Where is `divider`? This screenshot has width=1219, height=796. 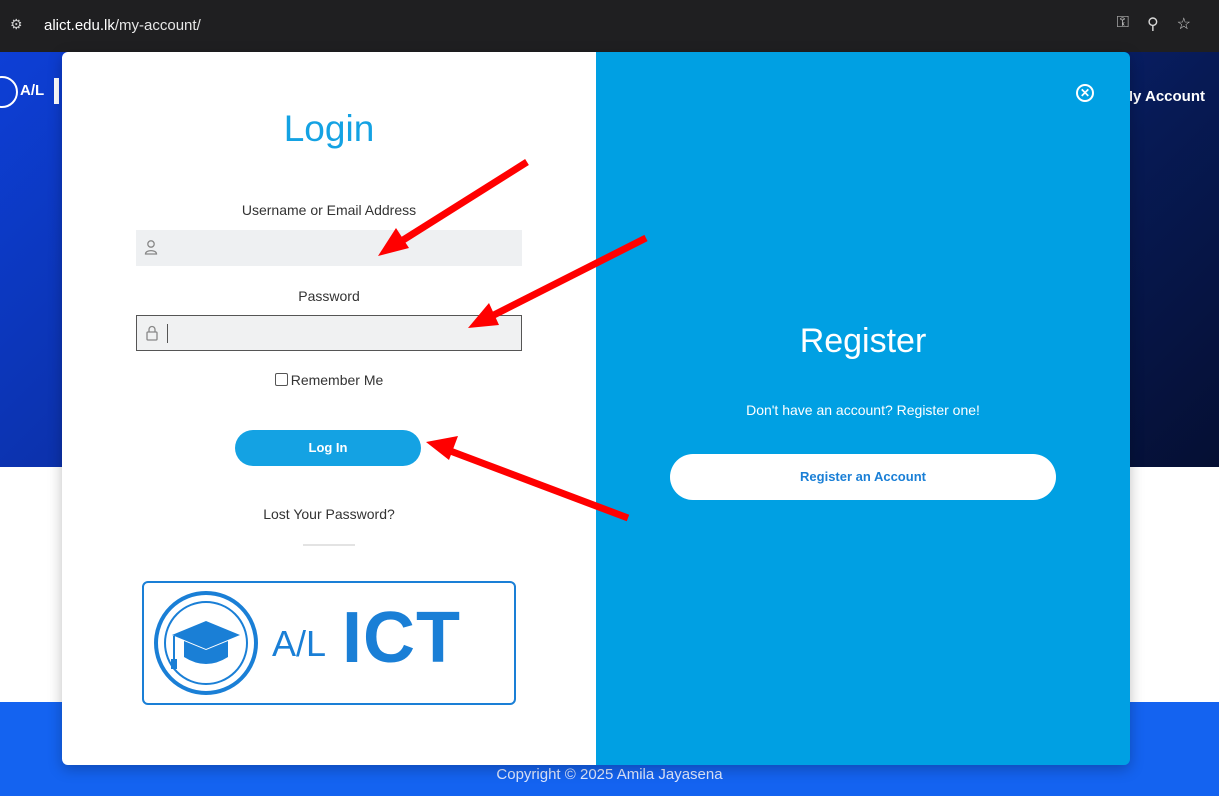 divider is located at coordinates (329, 545).